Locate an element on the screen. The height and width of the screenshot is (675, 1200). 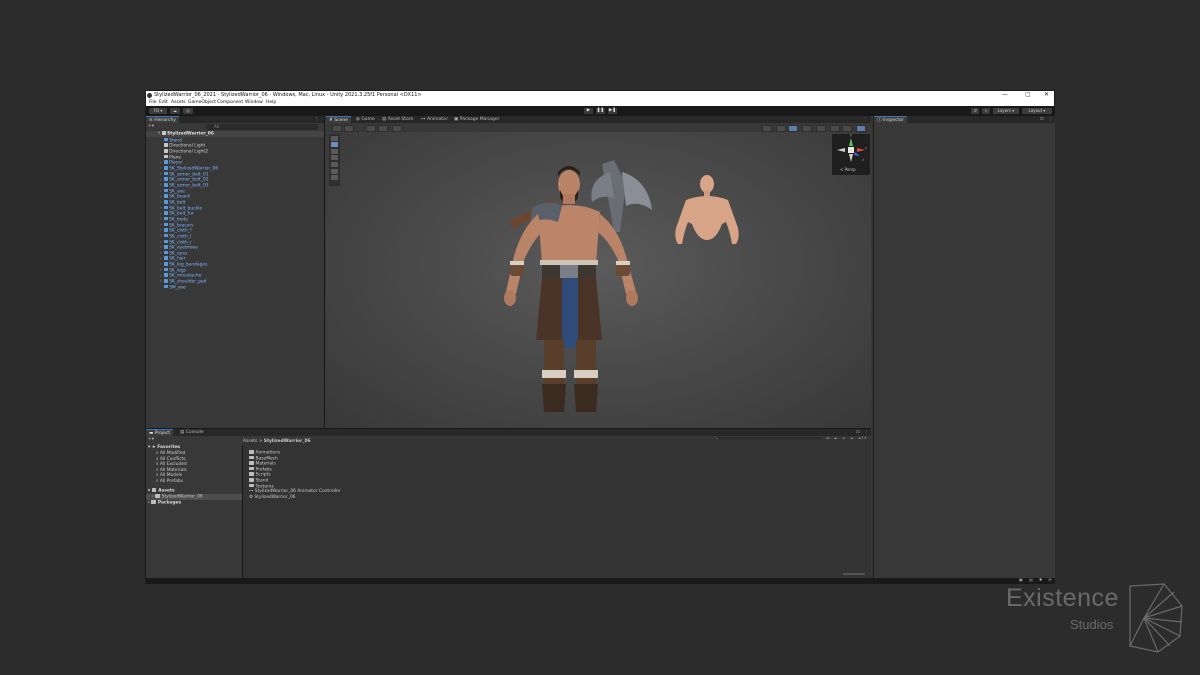
hidden-objects-icon is located at coordinates (835, 128).